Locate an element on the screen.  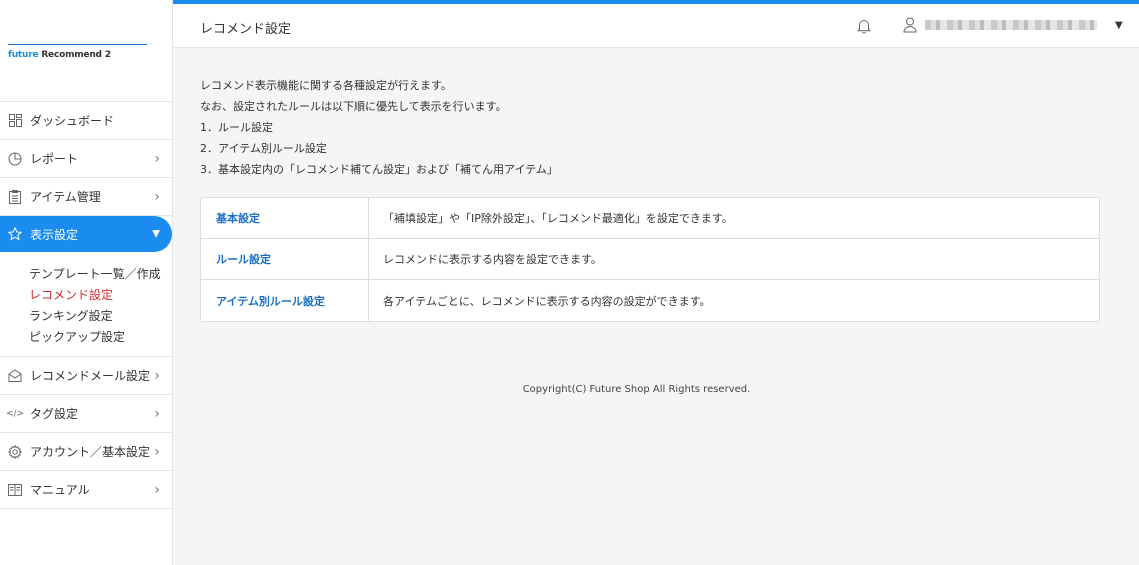
mail-icon is located at coordinates (15, 376).